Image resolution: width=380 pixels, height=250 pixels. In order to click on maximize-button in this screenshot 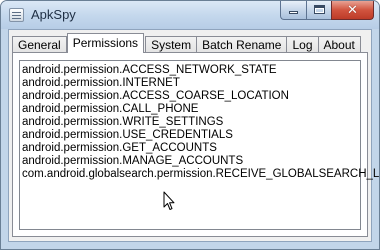, I will do `click(318, 10)`.